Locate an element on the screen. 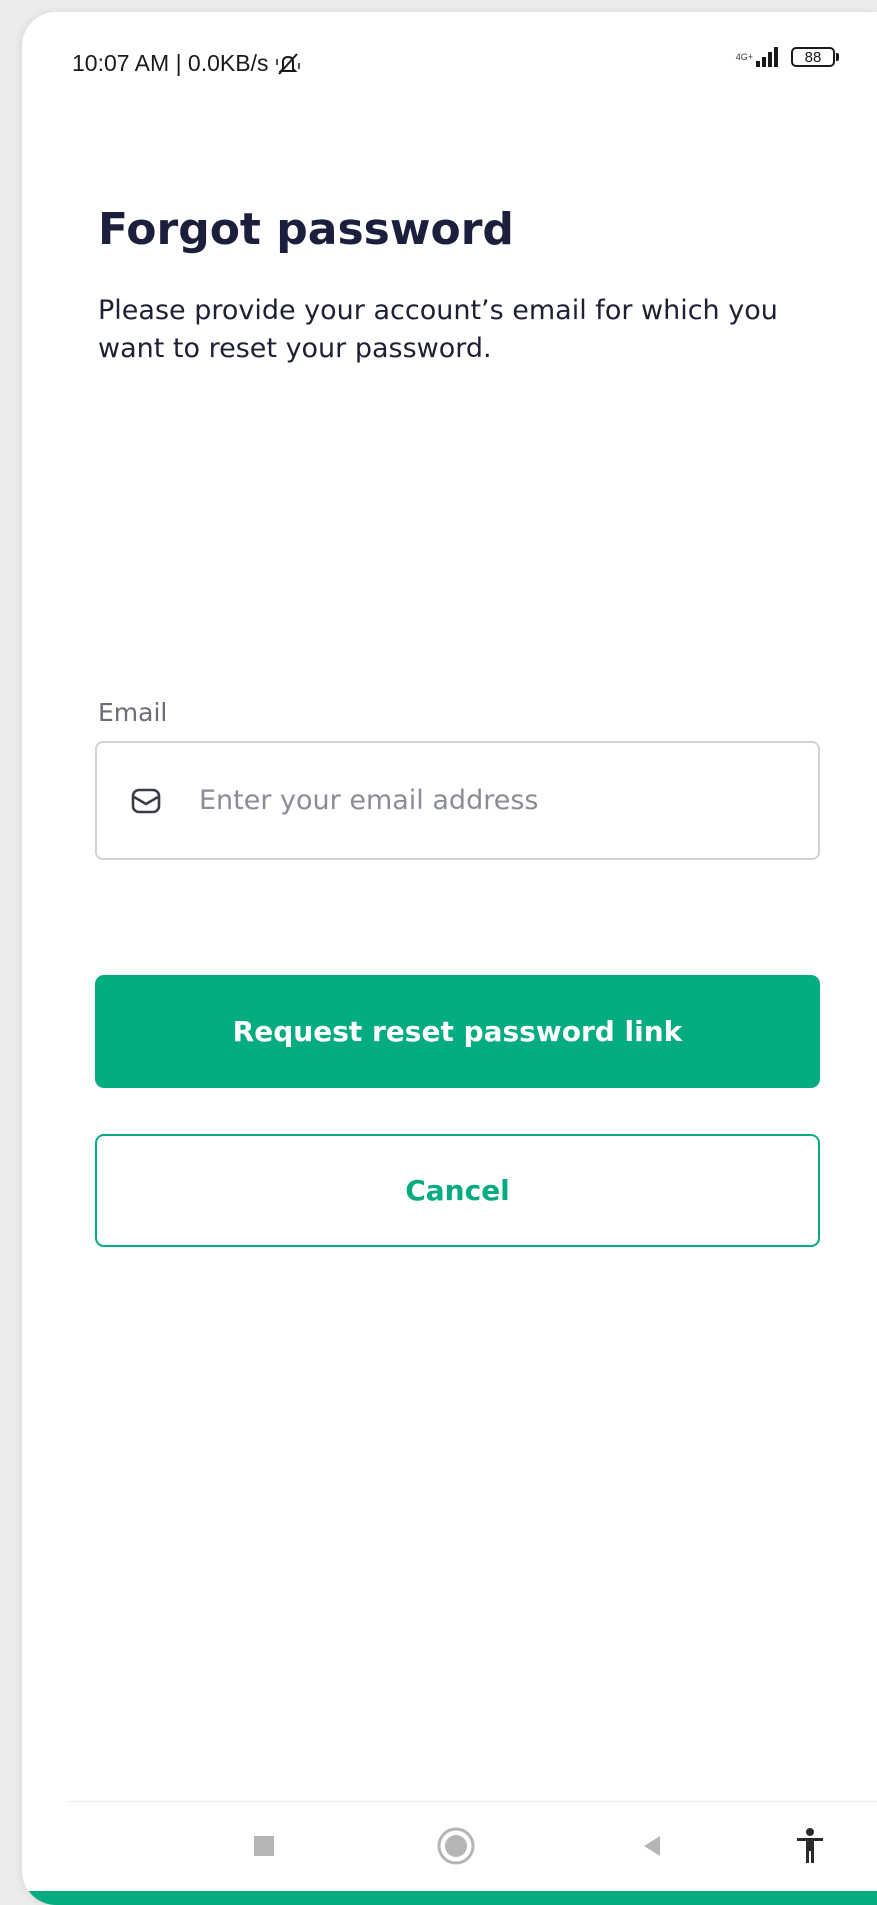 This screenshot has height=1905, width=877. circle-home-icon is located at coordinates (456, 1846).